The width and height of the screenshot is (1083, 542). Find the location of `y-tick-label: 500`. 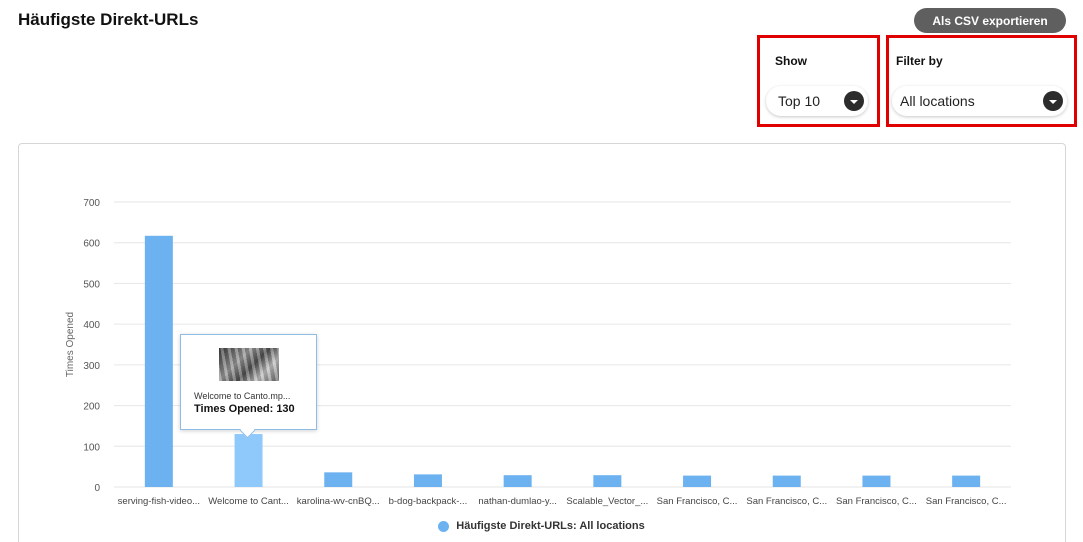

y-tick-label: 500 is located at coordinates (91, 284).